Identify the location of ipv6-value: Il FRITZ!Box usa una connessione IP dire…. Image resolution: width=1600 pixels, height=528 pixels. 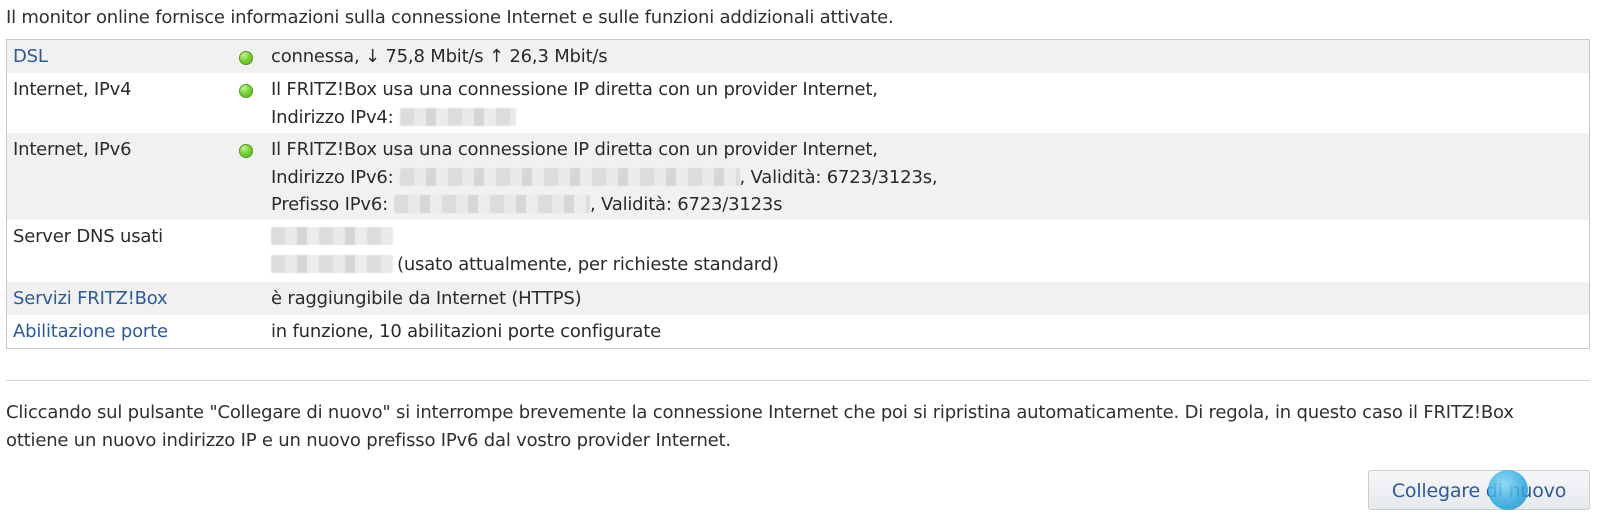
(604, 177).